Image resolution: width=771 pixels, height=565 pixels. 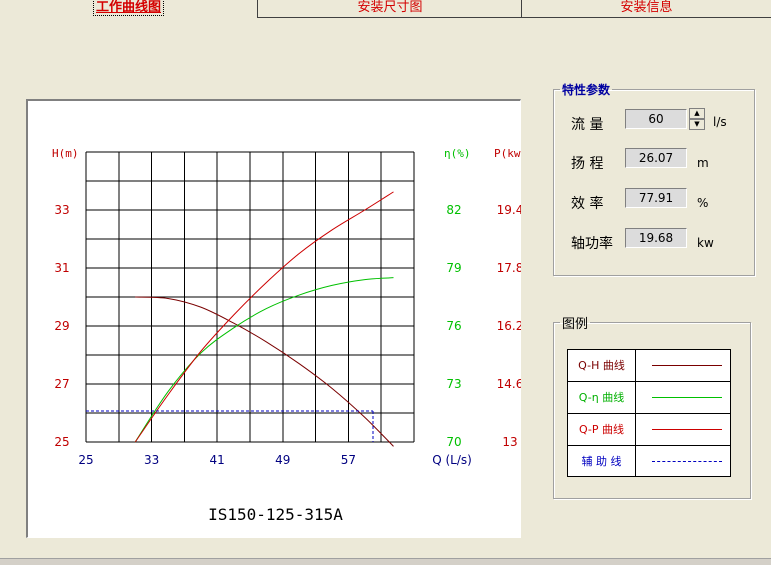 I want to click on x-tick-label: 57, so click(x=348, y=460).